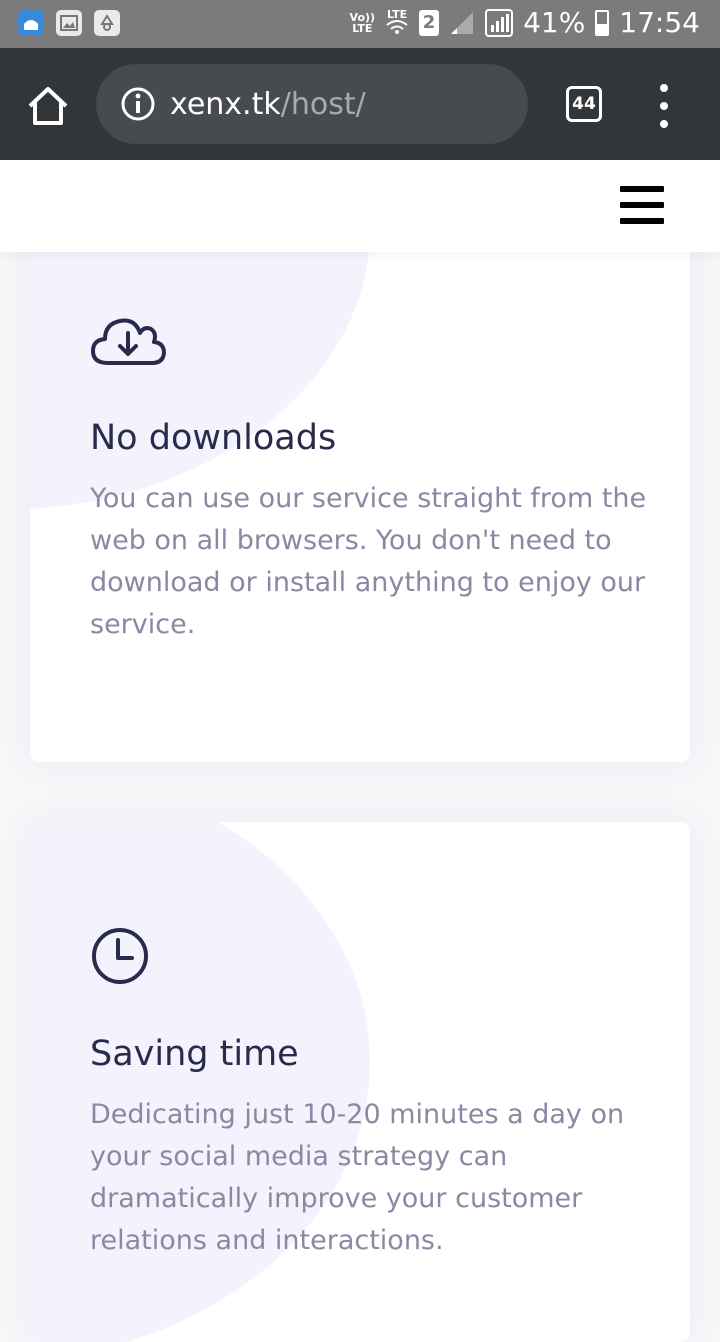 This screenshot has width=720, height=1342. What do you see at coordinates (397, 14) in the screenshot?
I see `lte-label: LTE` at bounding box center [397, 14].